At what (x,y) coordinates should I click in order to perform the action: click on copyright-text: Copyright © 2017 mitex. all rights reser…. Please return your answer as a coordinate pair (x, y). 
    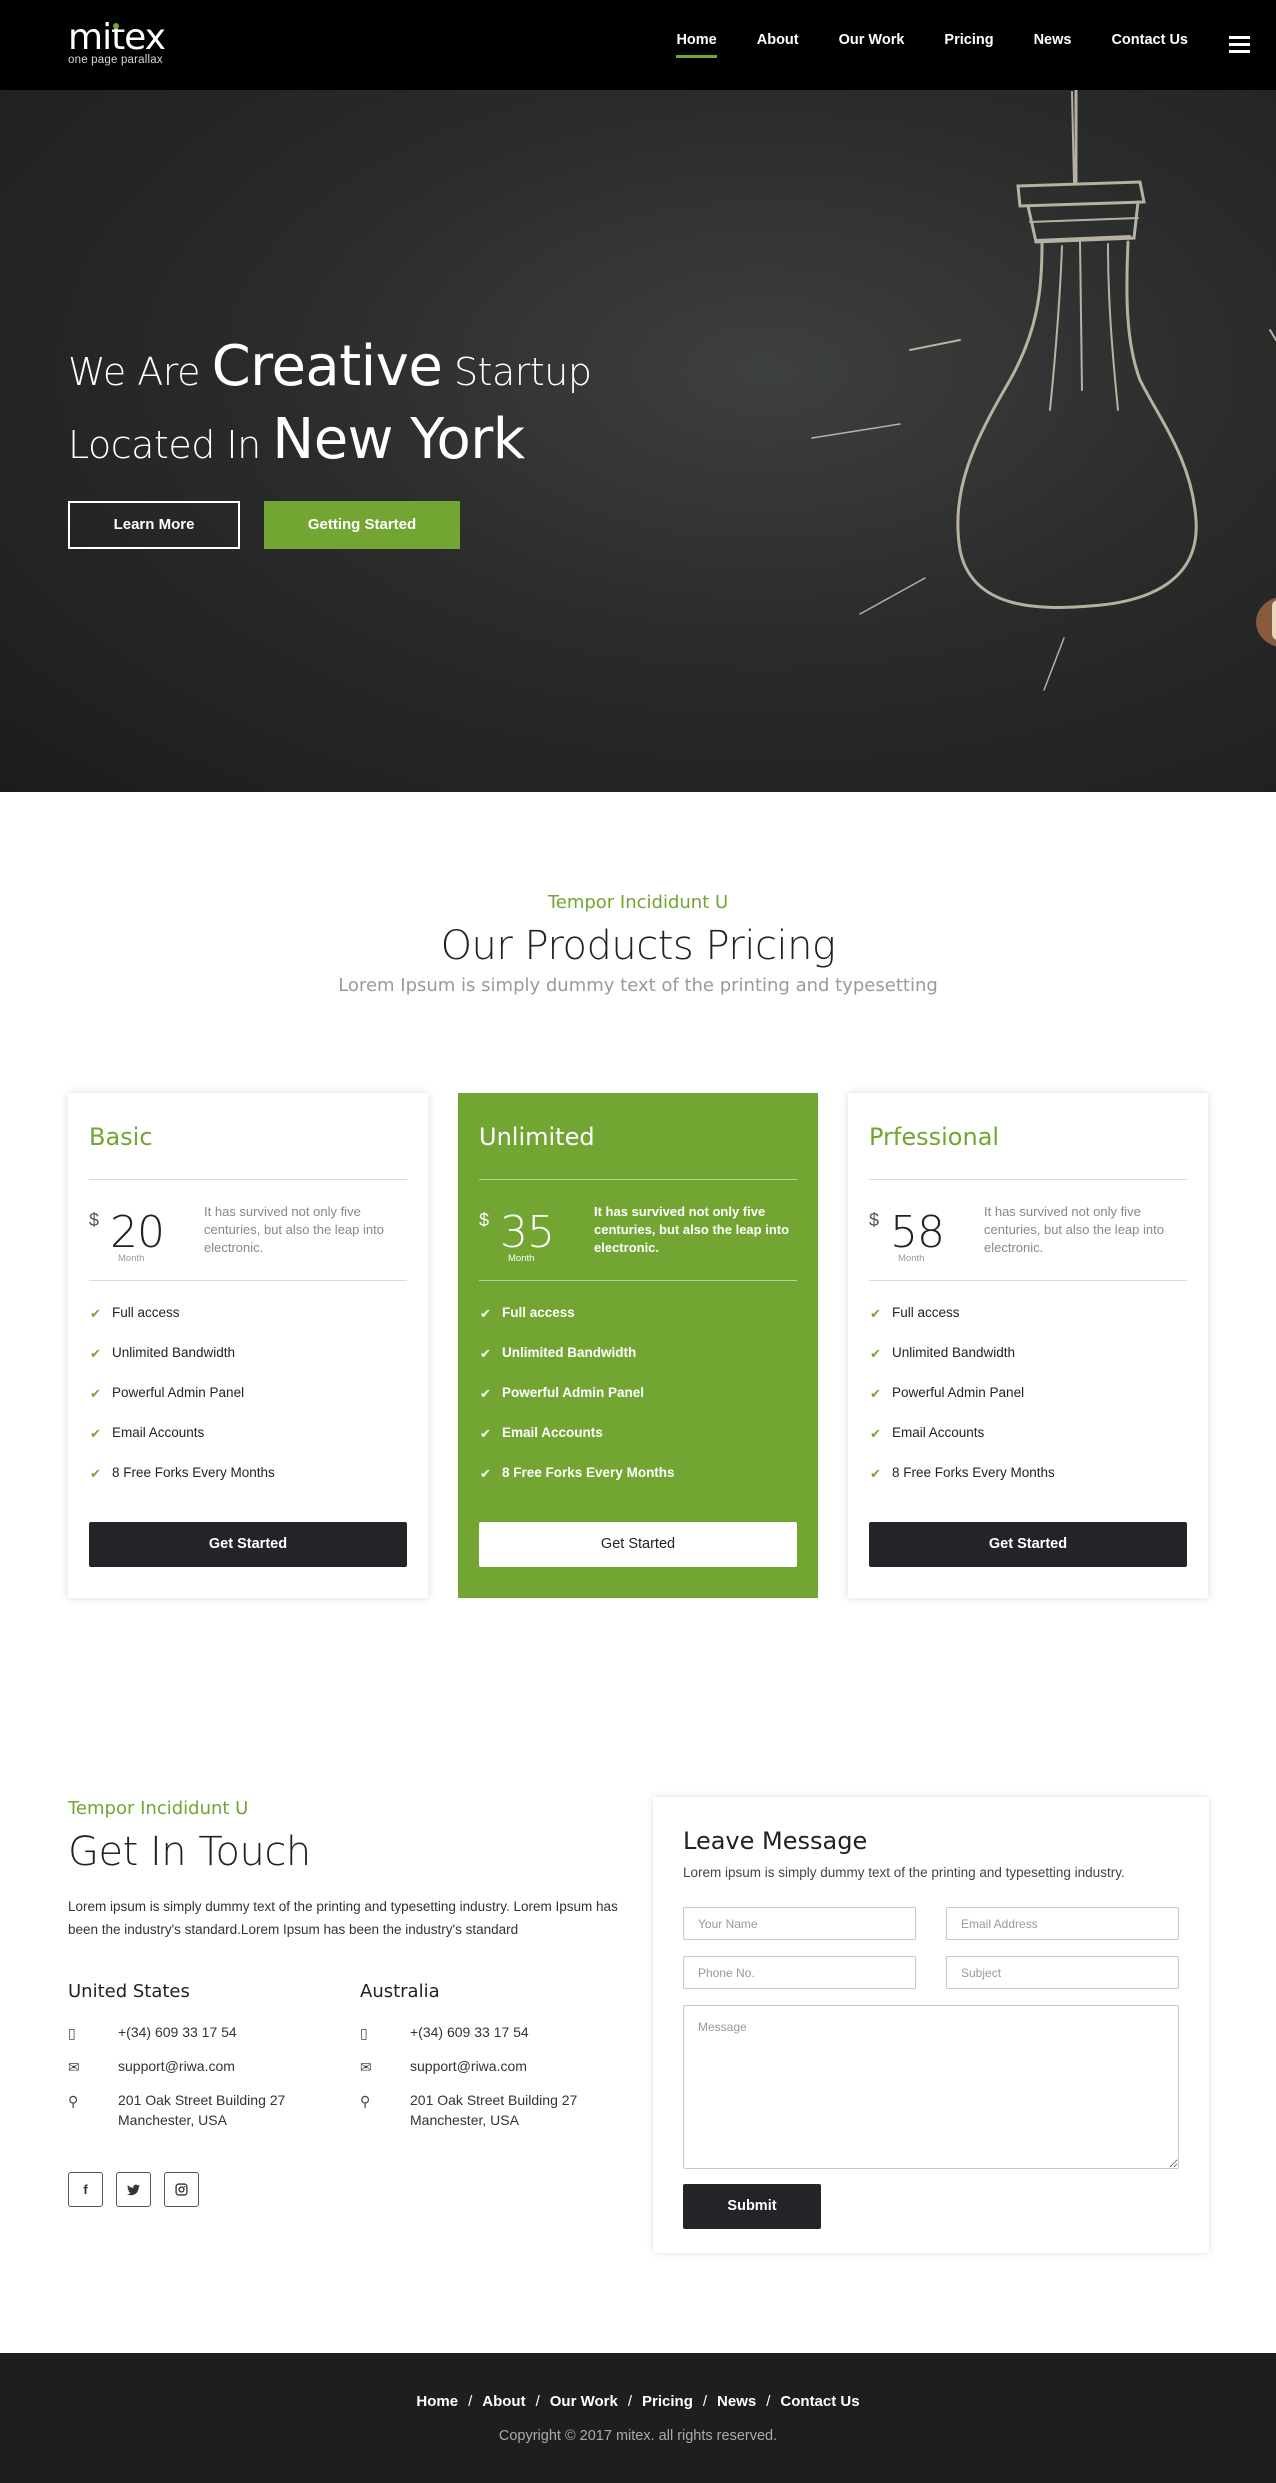
    Looking at the image, I should click on (638, 2436).